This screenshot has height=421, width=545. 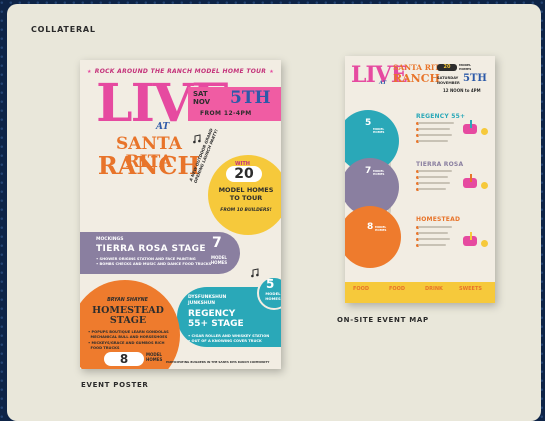 I want to click on map-time: 12 NOON to 4PM, so click(x=462, y=90).